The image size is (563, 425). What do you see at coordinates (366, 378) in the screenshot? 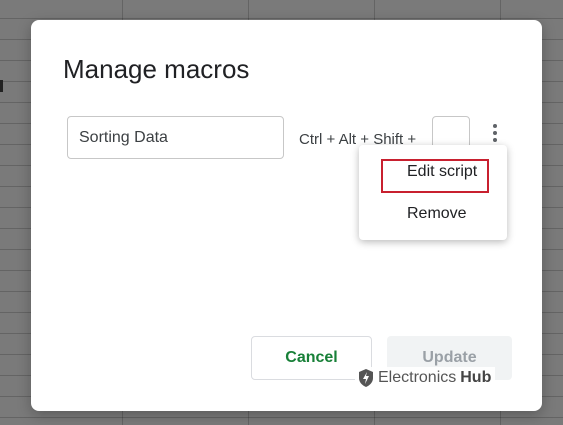
I see `electronics-hub-logo-icon` at bounding box center [366, 378].